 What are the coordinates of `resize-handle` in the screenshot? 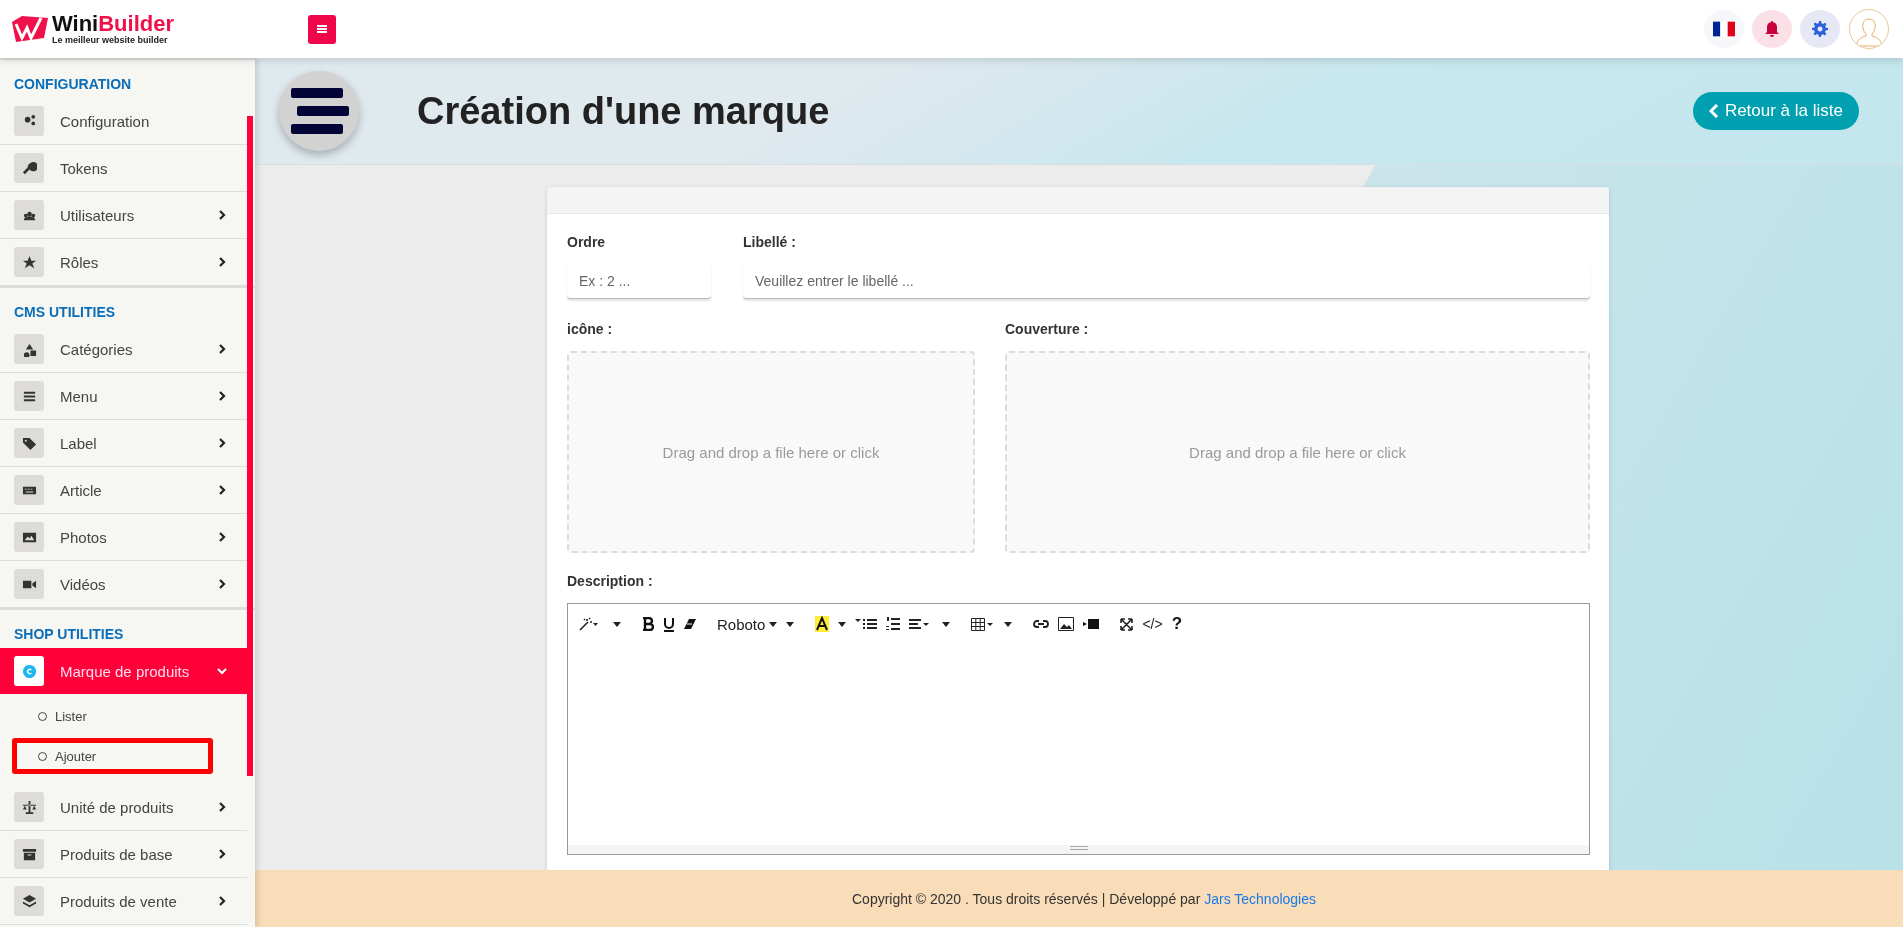 It's located at (1078, 849).